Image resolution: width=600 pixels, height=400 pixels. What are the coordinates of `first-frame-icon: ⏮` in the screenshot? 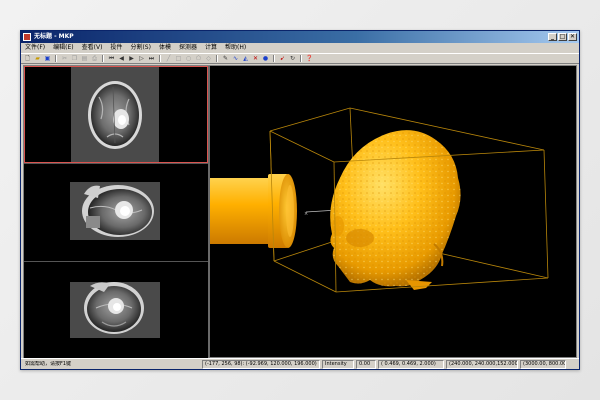 It's located at (111, 59).